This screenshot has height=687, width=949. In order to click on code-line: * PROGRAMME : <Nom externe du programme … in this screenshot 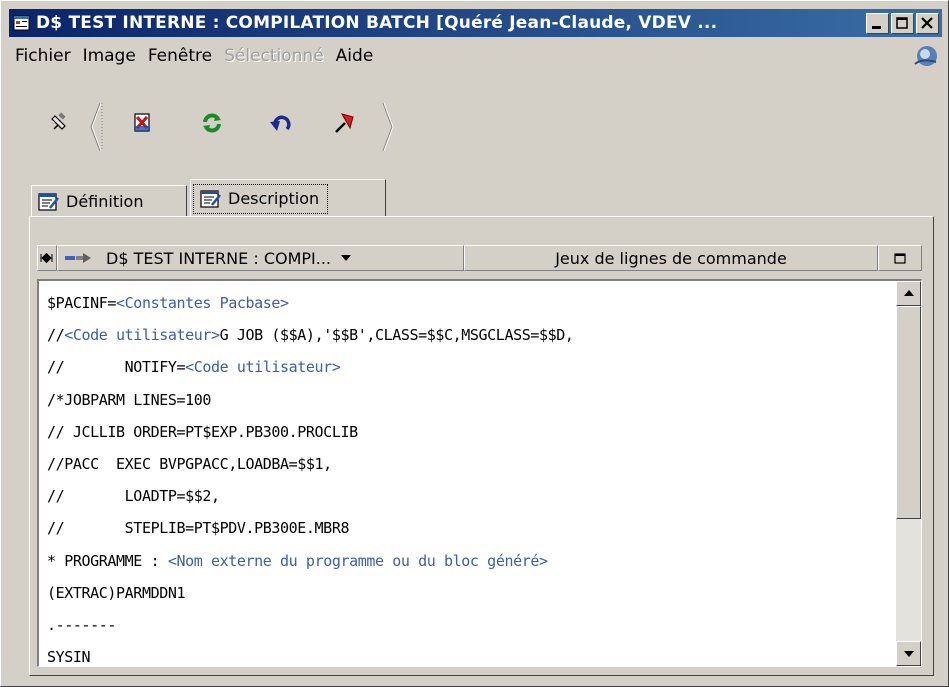, I will do `click(310, 561)`.